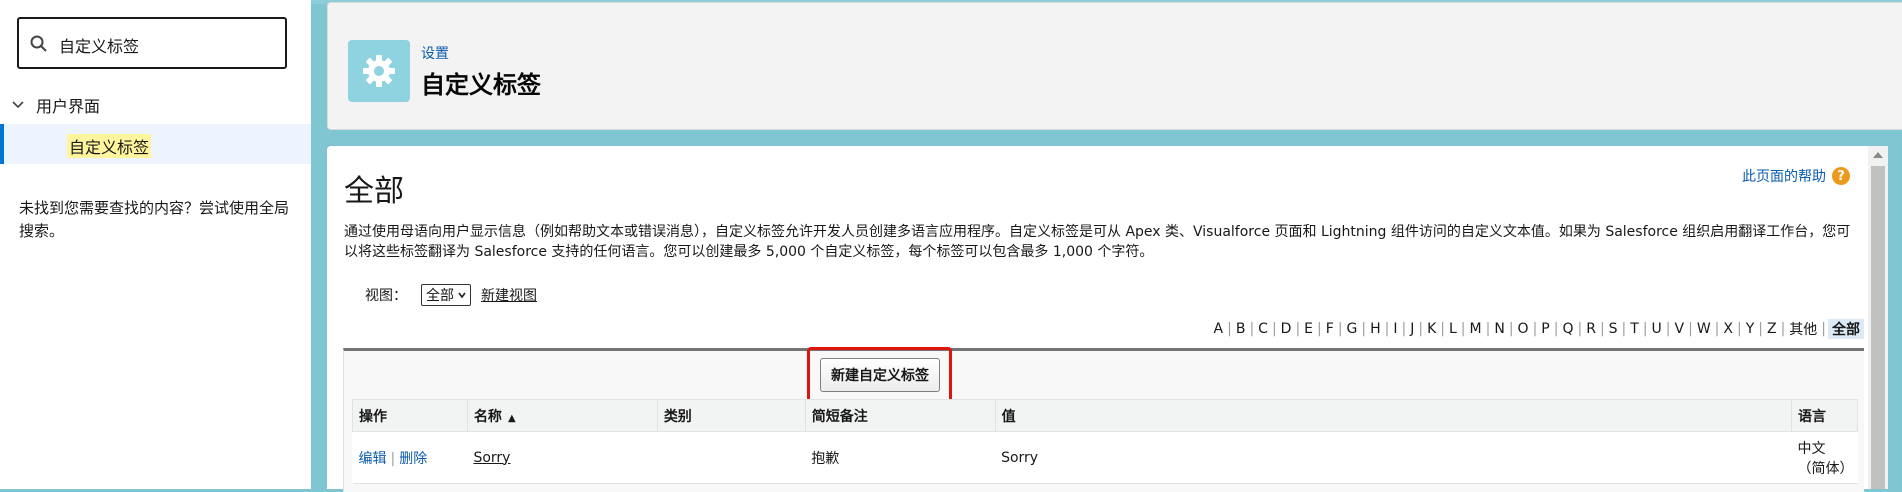  I want to click on help-link-label: 此页面的帮助, so click(1784, 176).